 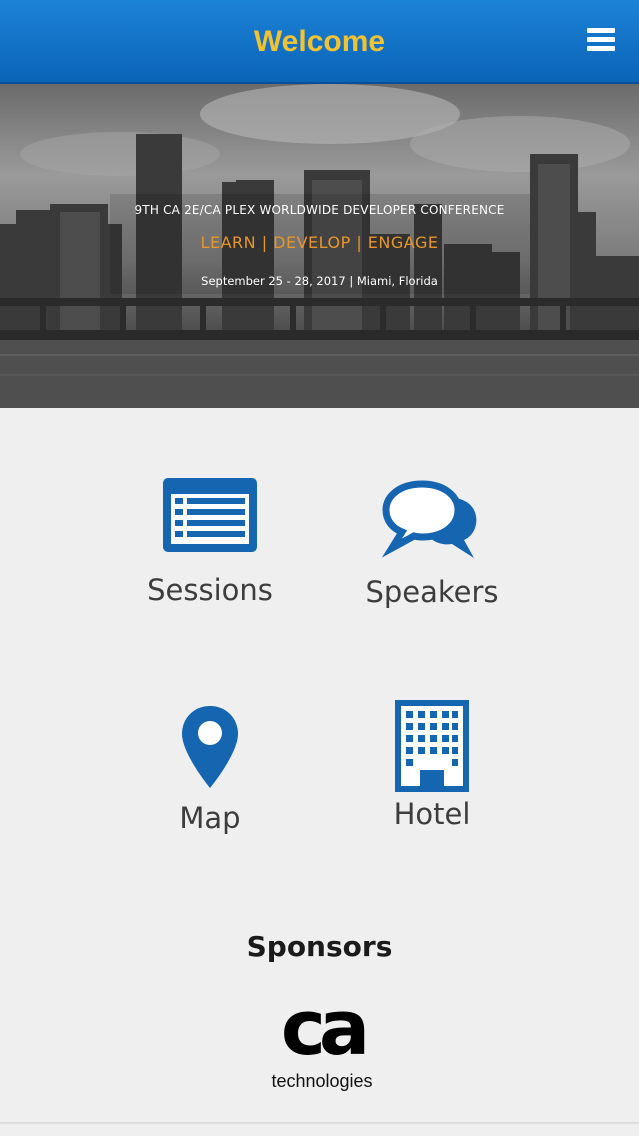 What do you see at coordinates (432, 746) in the screenshot?
I see `building-icon` at bounding box center [432, 746].